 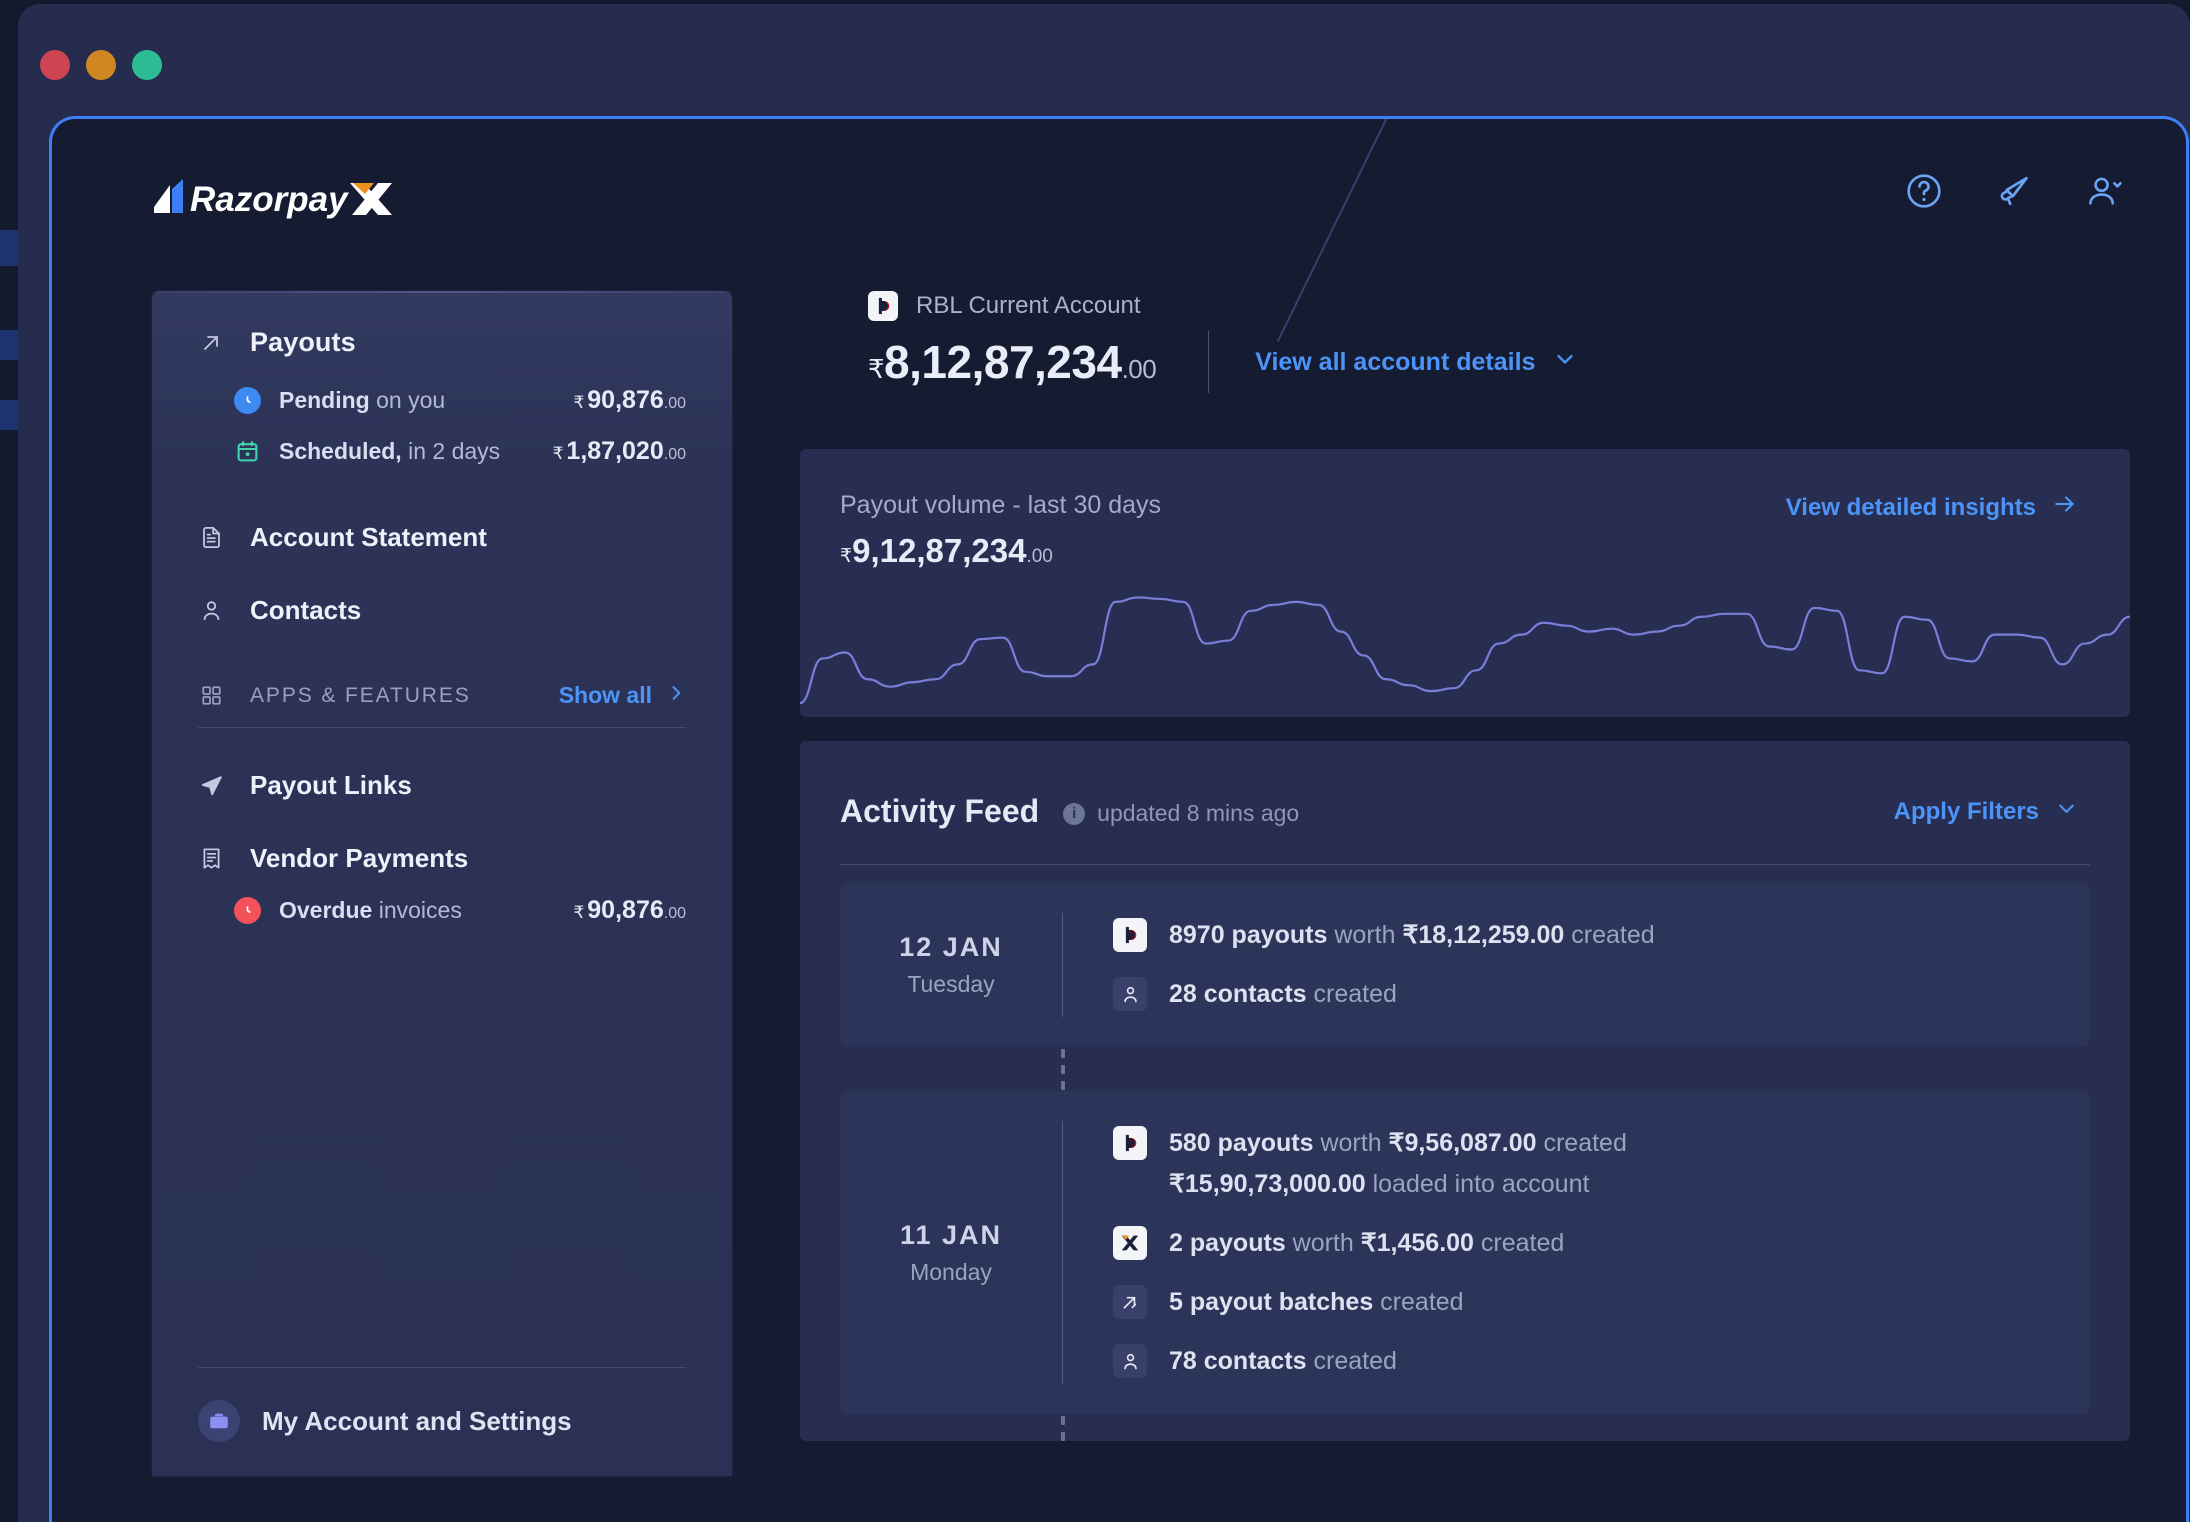 I want to click on sidebar-item-label: Account Statement, so click(x=368, y=537).